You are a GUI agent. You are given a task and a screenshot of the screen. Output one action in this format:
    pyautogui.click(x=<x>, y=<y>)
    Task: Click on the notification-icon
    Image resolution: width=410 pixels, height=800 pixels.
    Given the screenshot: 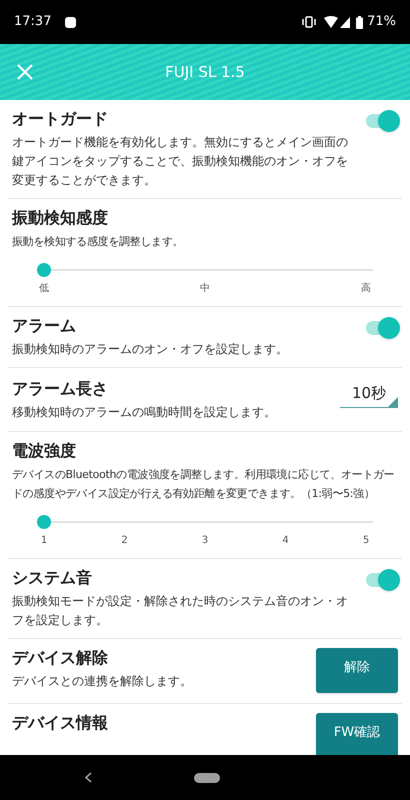 What is the action you would take?
    pyautogui.click(x=70, y=22)
    